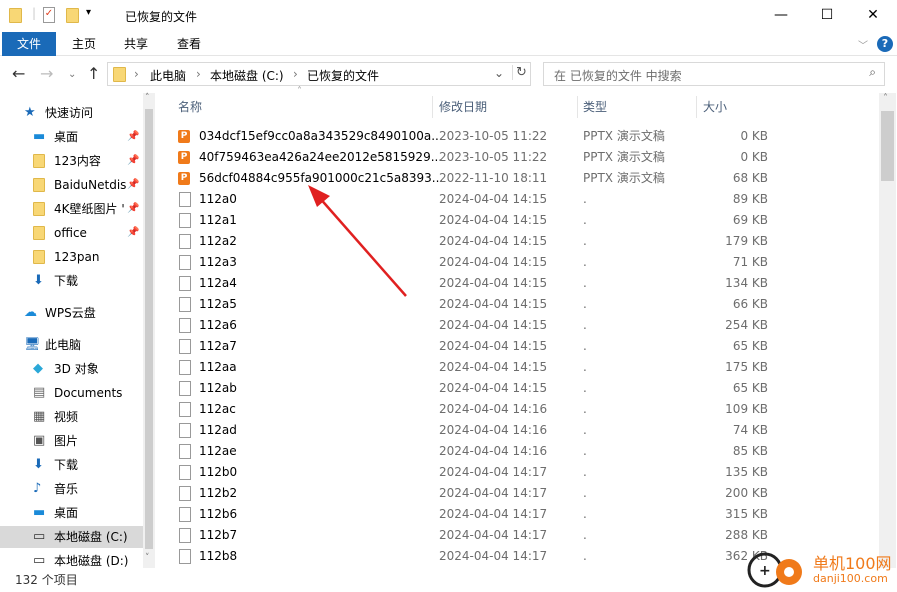 The image size is (897, 592). What do you see at coordinates (522, 409) in the screenshot?
I see `file-row: 112ac 2024-04-04 14:16. 109 KB` at bounding box center [522, 409].